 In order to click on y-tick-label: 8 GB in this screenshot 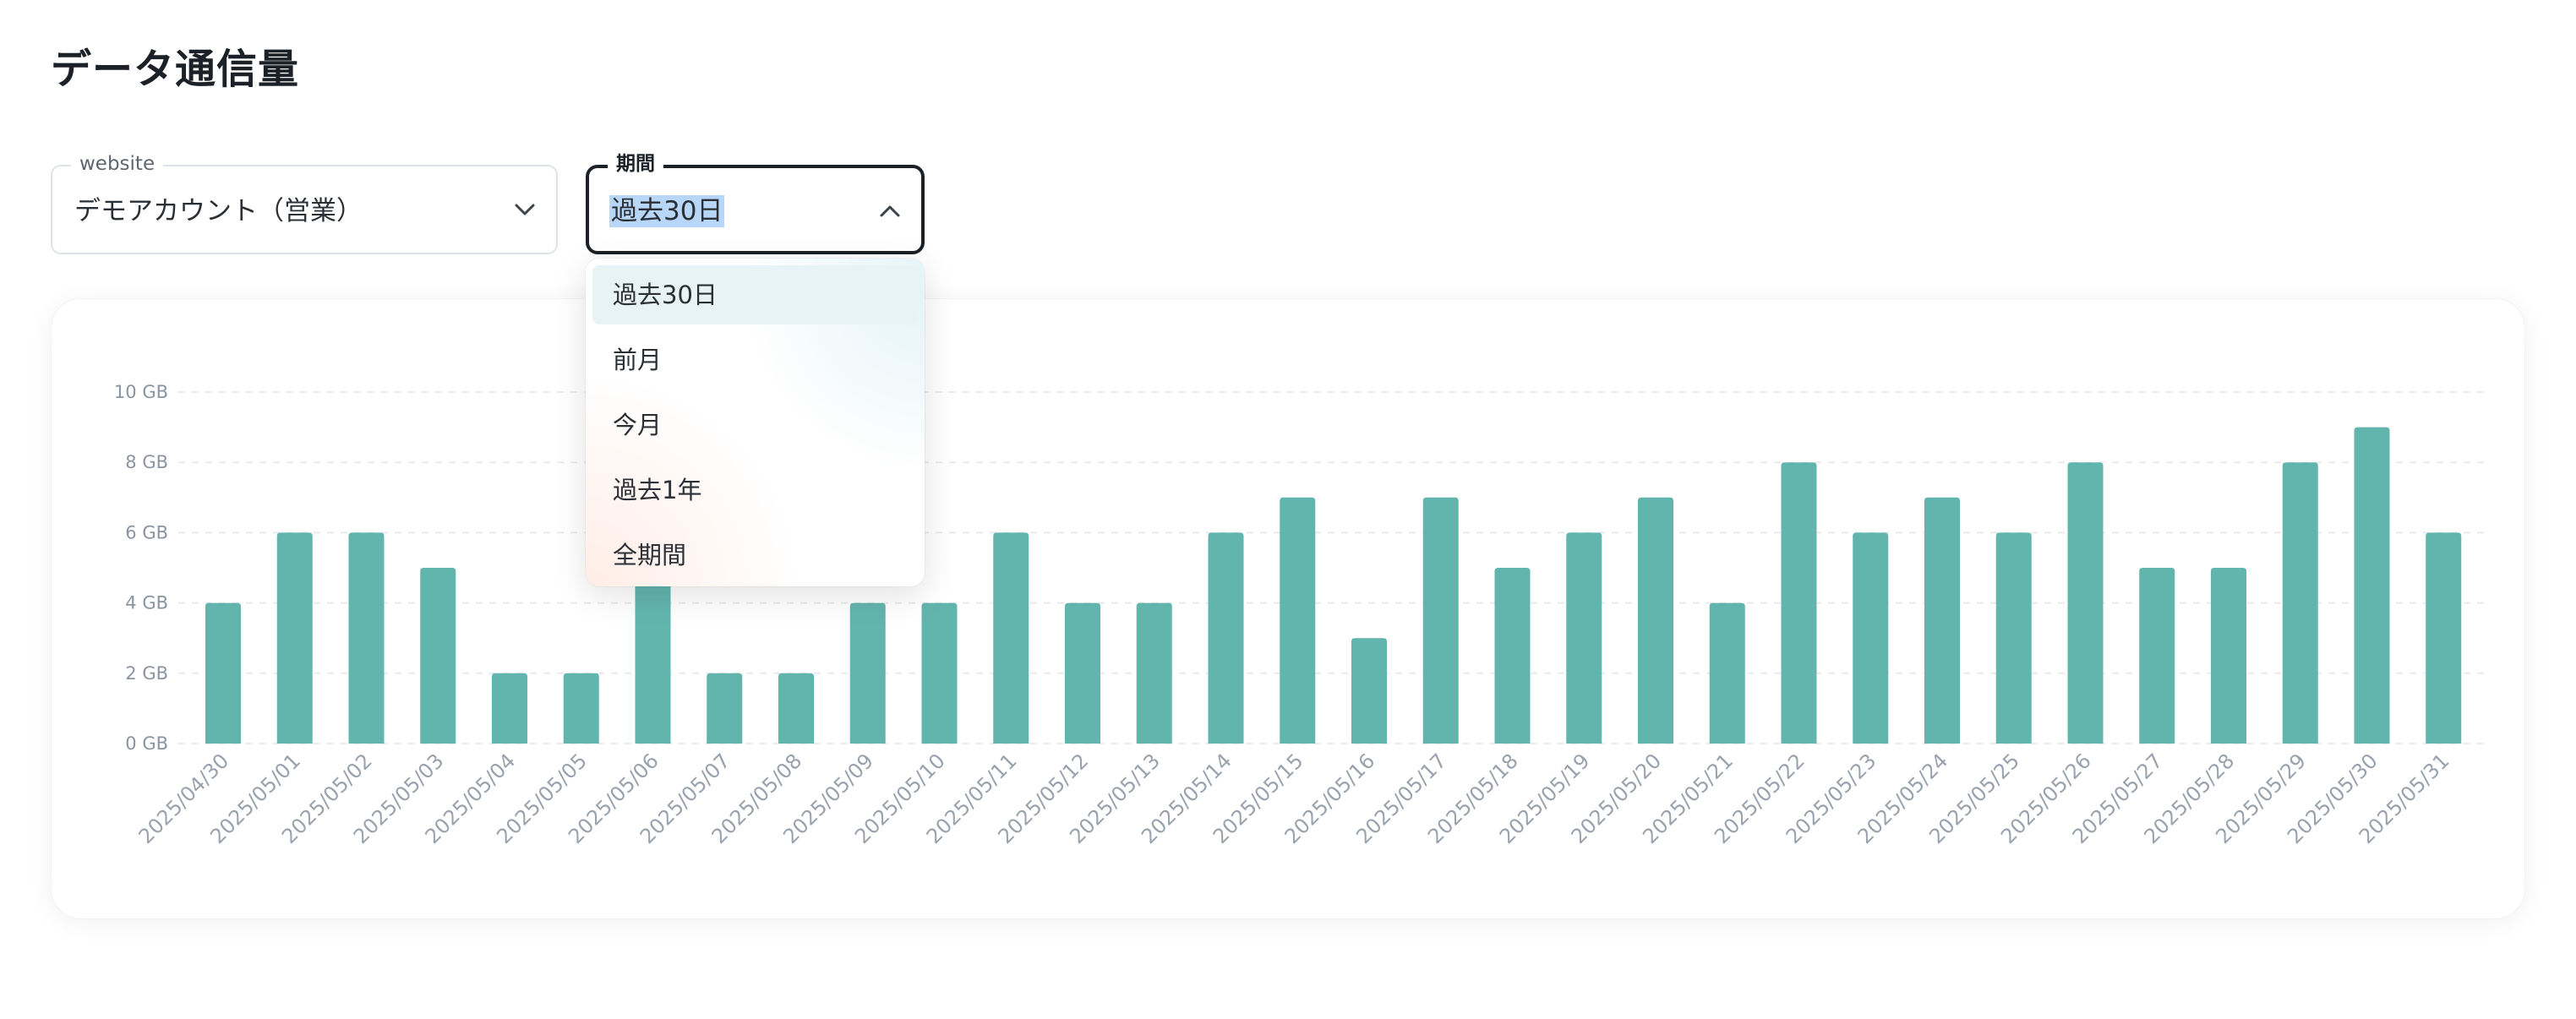, I will do `click(146, 462)`.